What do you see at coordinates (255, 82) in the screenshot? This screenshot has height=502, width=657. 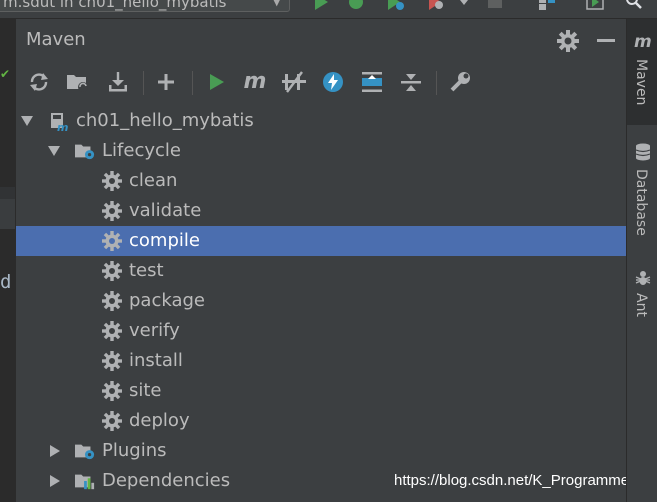 I see `execute-goal-icon: m` at bounding box center [255, 82].